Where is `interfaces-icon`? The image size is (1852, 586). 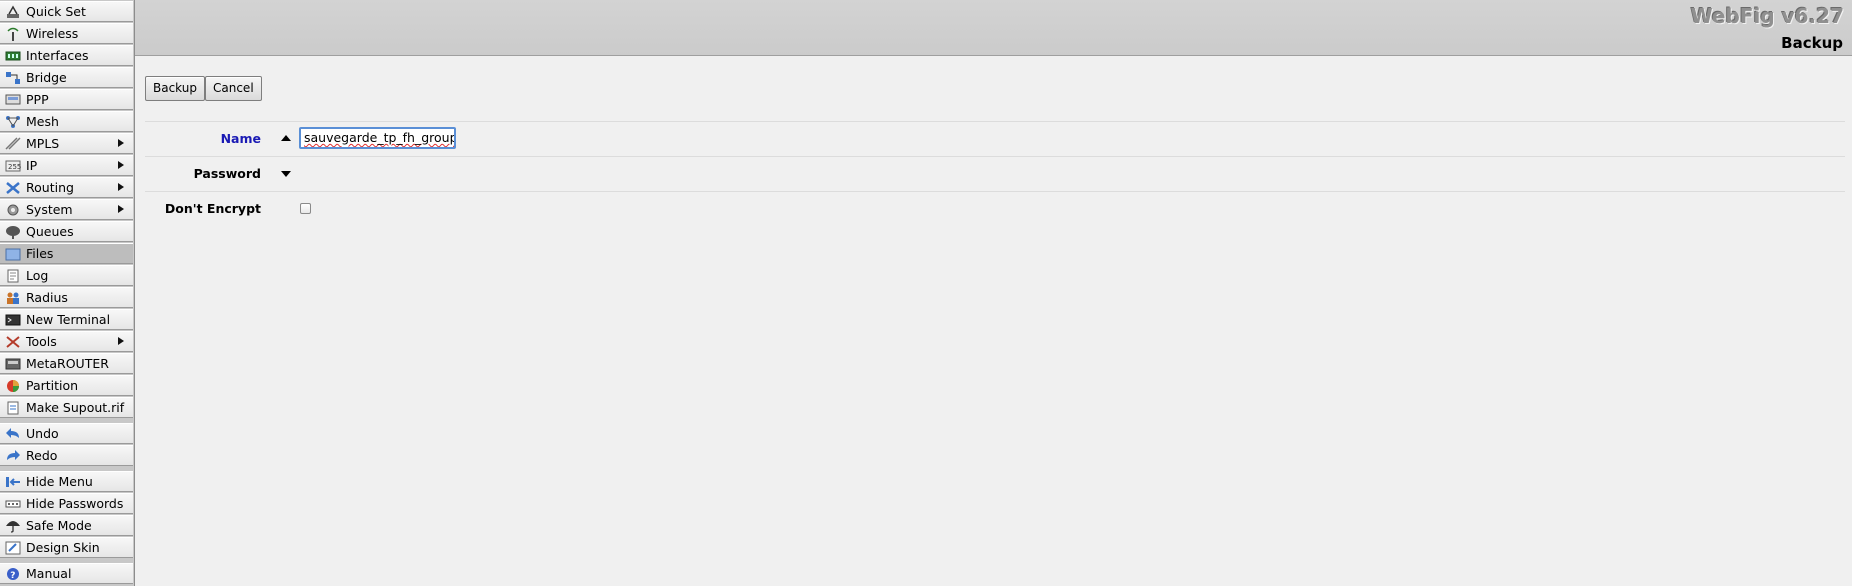
interfaces-icon is located at coordinates (13, 56).